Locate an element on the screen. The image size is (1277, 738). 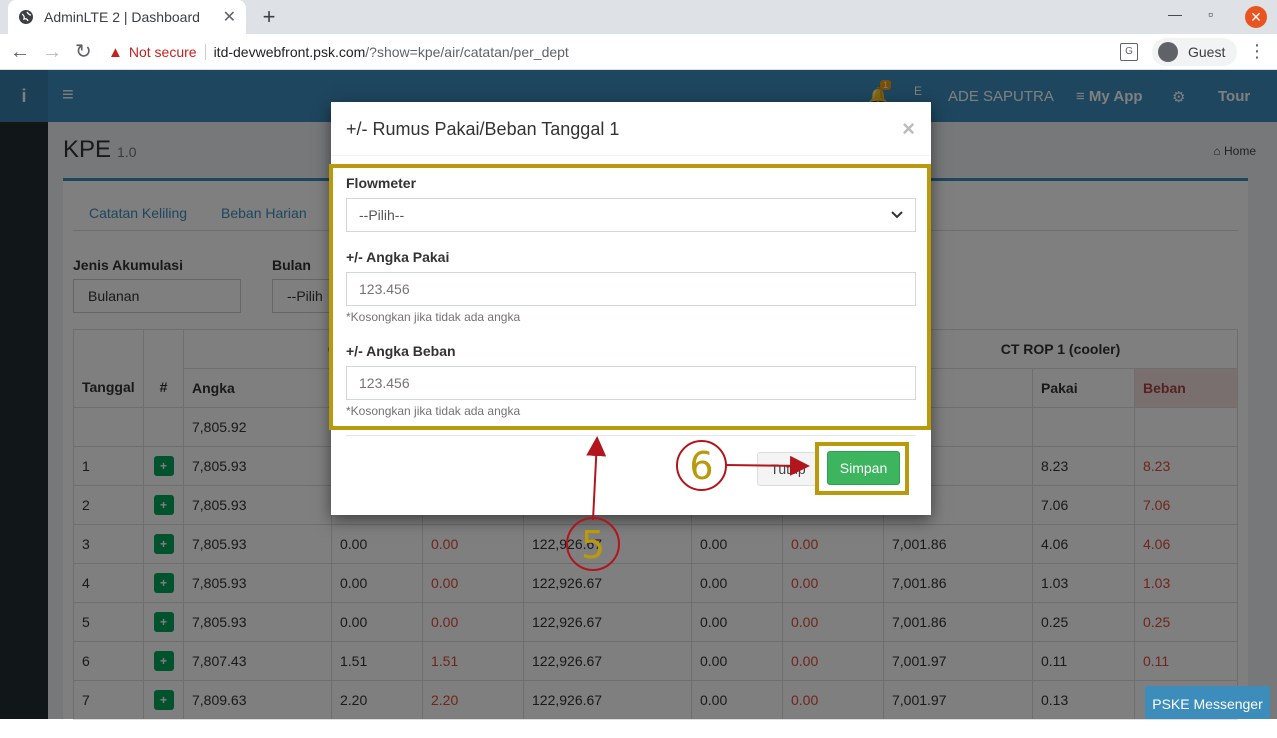
profile-button: Guest is located at coordinates (1195, 52).